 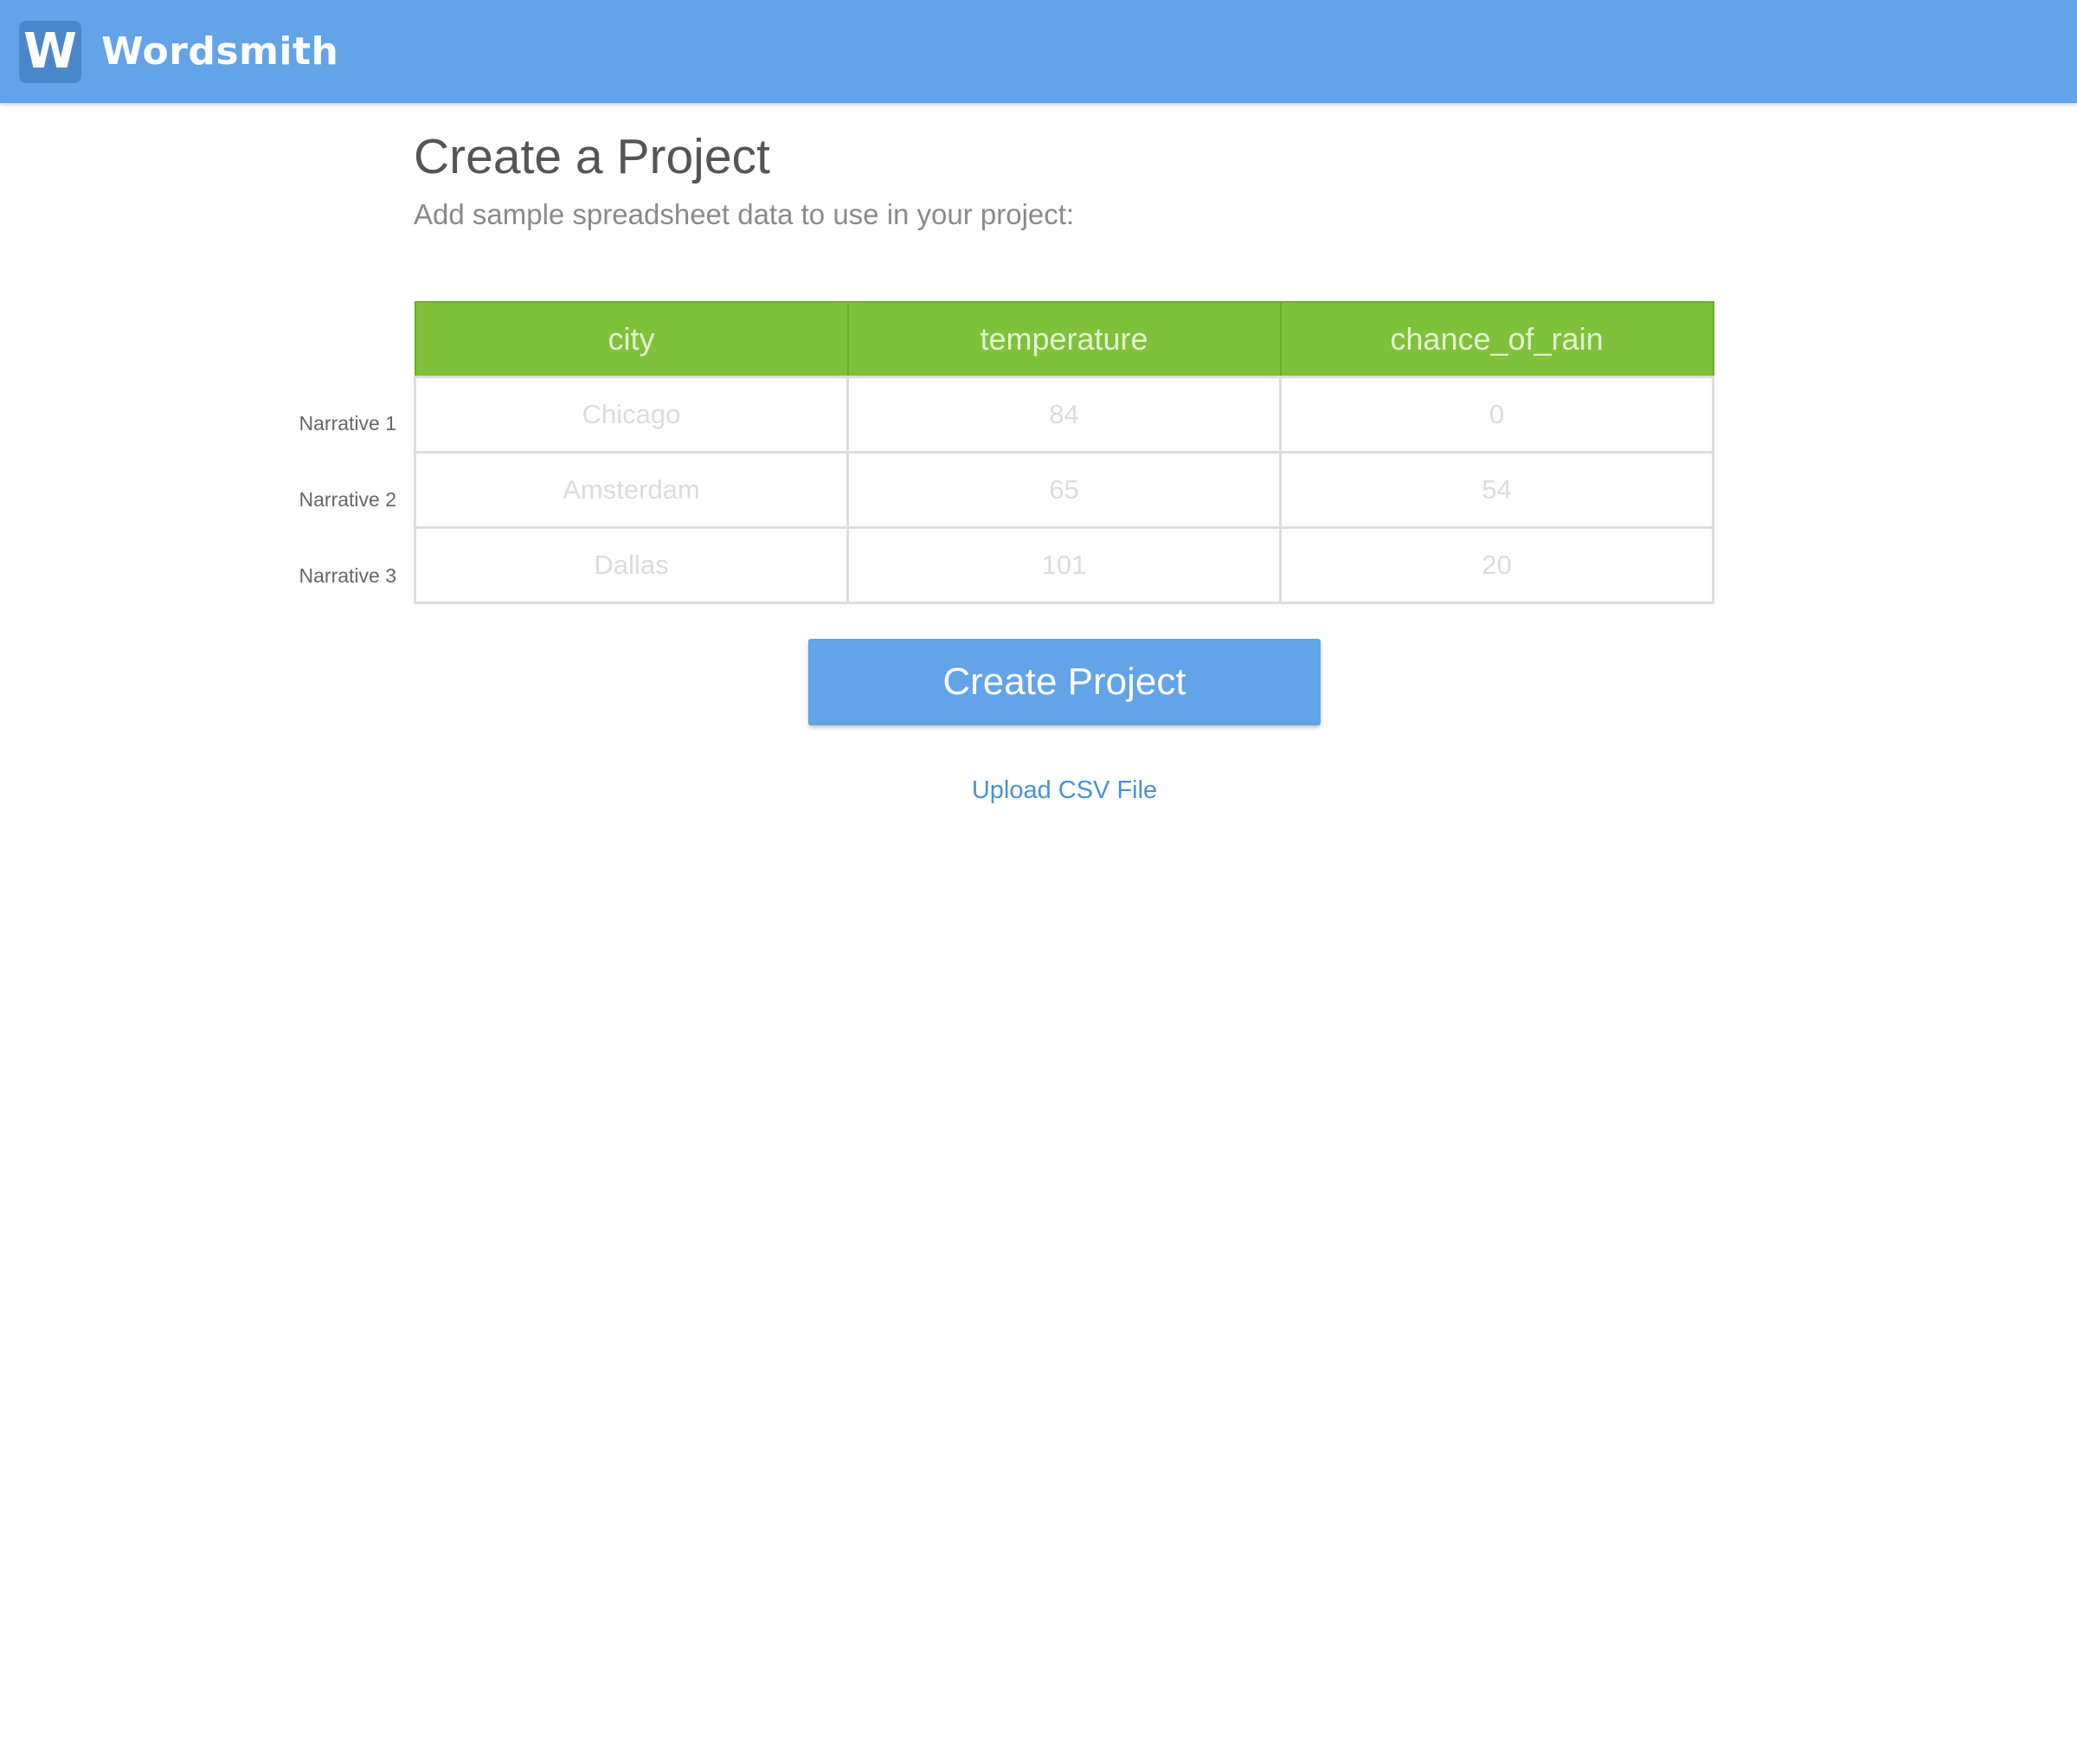 I want to click on page-title: Create a Project, so click(x=592, y=156).